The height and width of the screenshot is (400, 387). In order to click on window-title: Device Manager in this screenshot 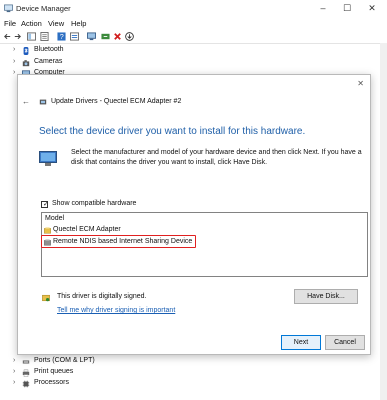, I will do `click(43, 8)`.